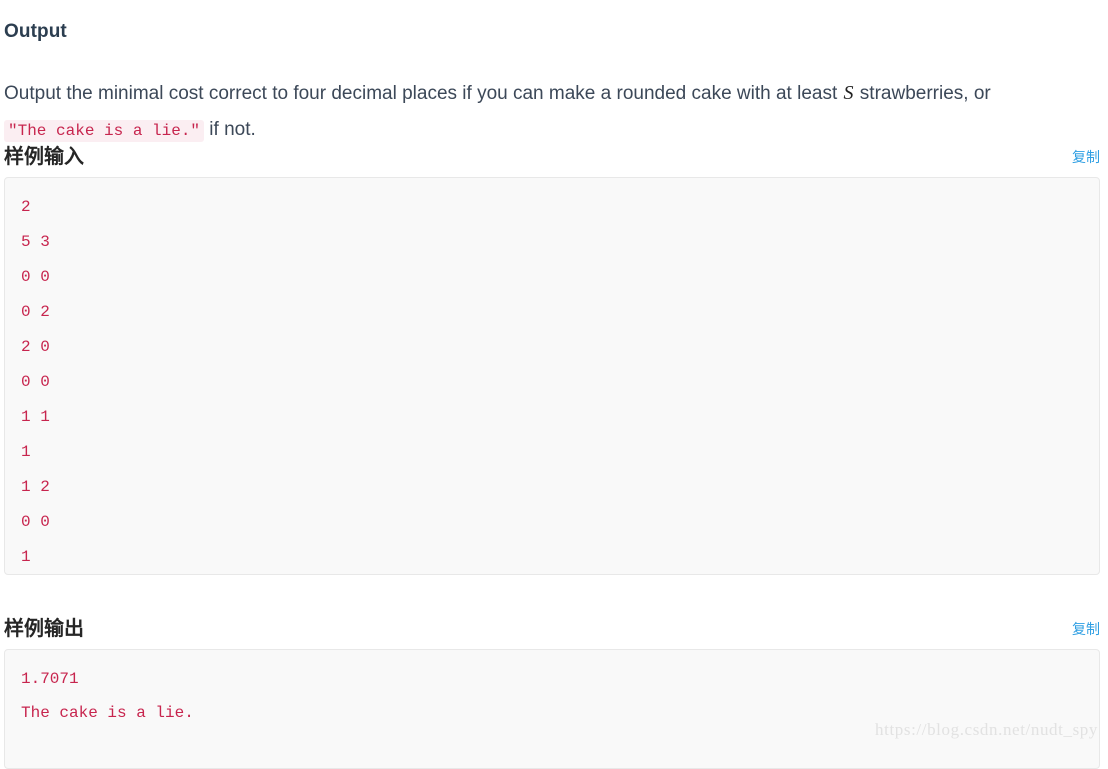 The image size is (1108, 769). I want to click on copy-sample-output-button: 复制, so click(1086, 629).